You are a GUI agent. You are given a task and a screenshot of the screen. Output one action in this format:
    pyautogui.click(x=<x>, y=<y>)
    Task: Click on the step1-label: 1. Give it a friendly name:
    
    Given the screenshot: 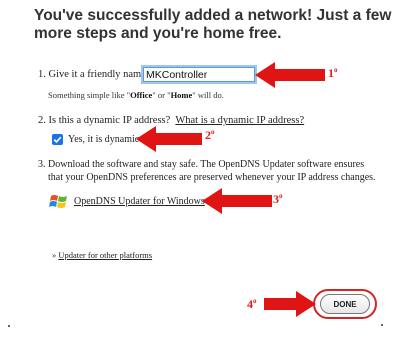 What is the action you would take?
    pyautogui.click(x=93, y=74)
    